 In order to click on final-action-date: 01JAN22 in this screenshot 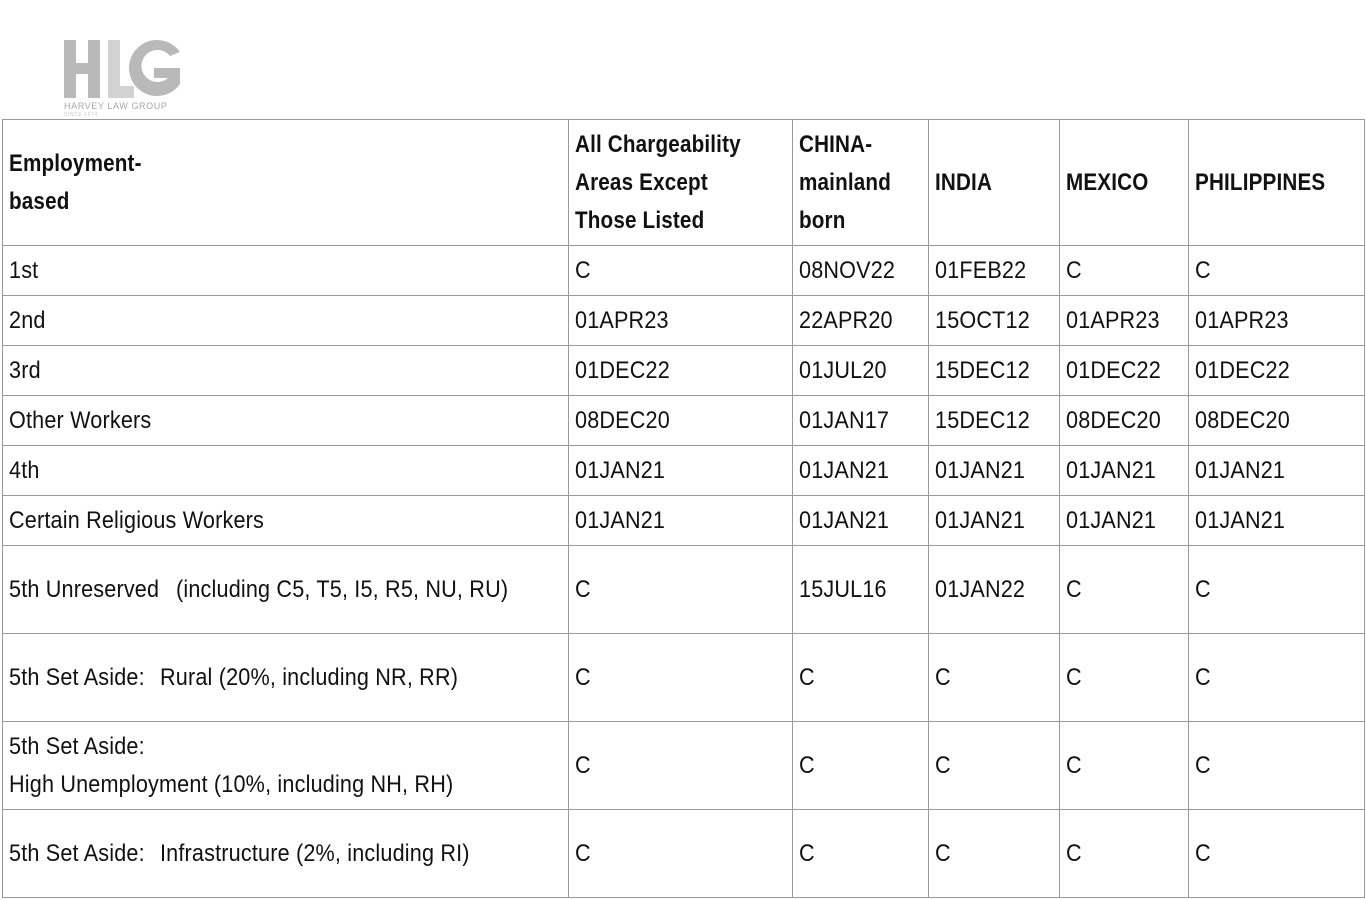, I will do `click(980, 589)`.